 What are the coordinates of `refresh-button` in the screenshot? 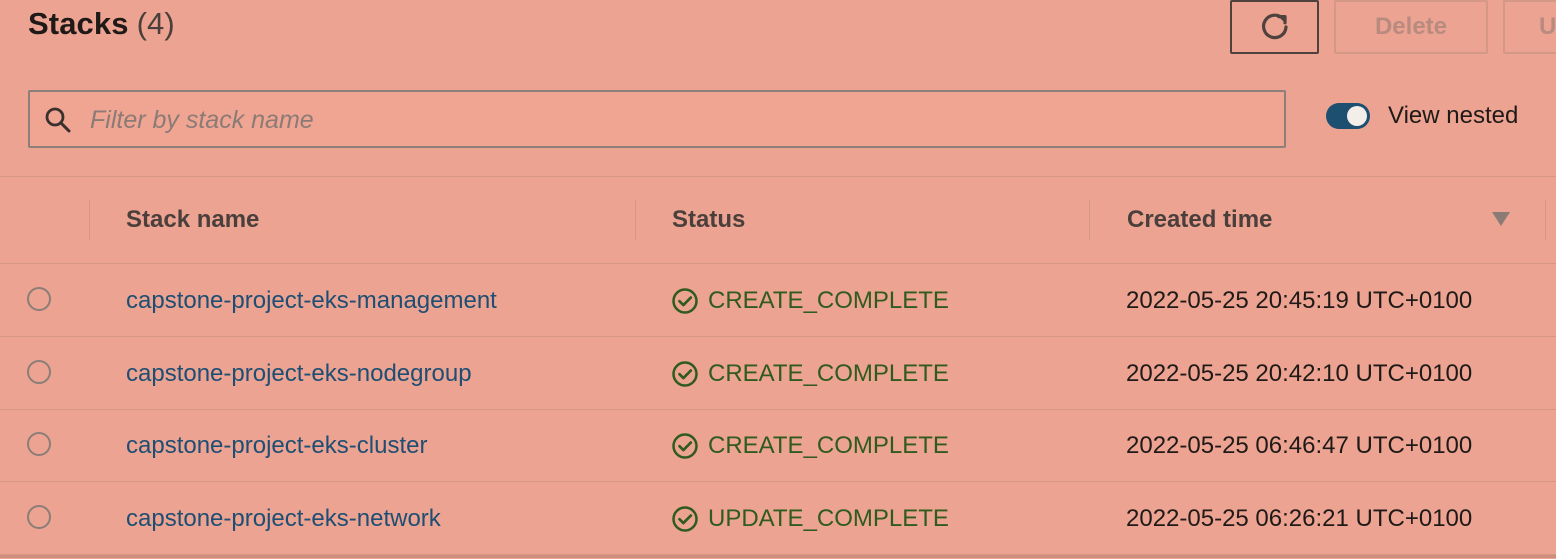 It's located at (1274, 27).